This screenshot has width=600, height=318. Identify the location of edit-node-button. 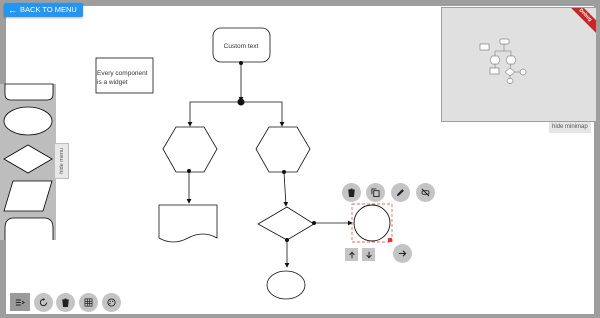
(400, 192).